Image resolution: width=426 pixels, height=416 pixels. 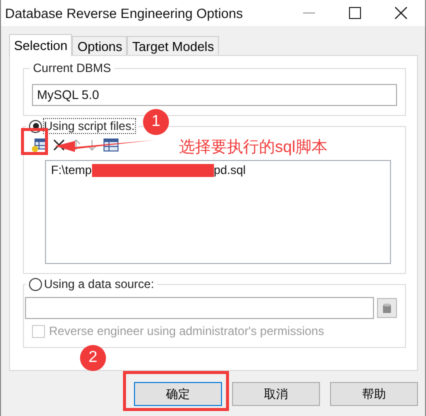 What do you see at coordinates (214, 95) in the screenshot?
I see `dbms-field: MySQL 5.0` at bounding box center [214, 95].